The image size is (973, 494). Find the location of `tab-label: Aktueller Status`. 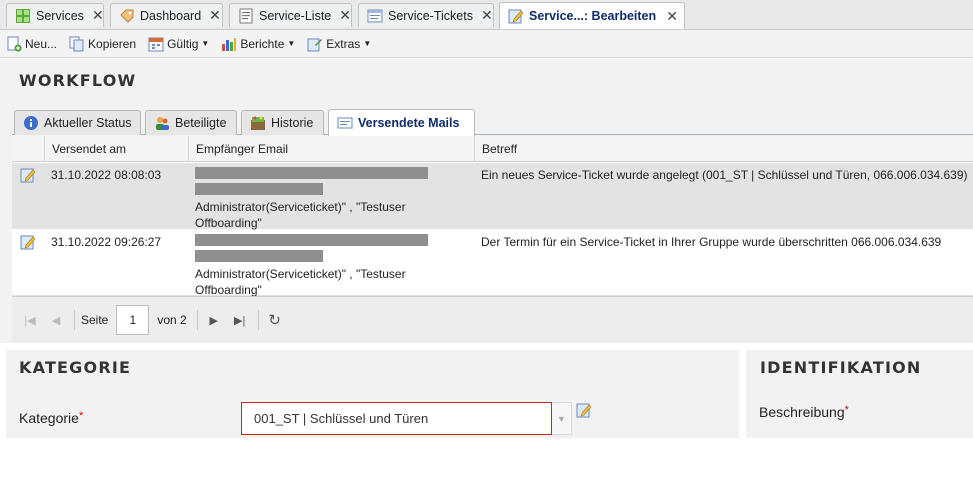

tab-label: Aktueller Status is located at coordinates (88, 123).